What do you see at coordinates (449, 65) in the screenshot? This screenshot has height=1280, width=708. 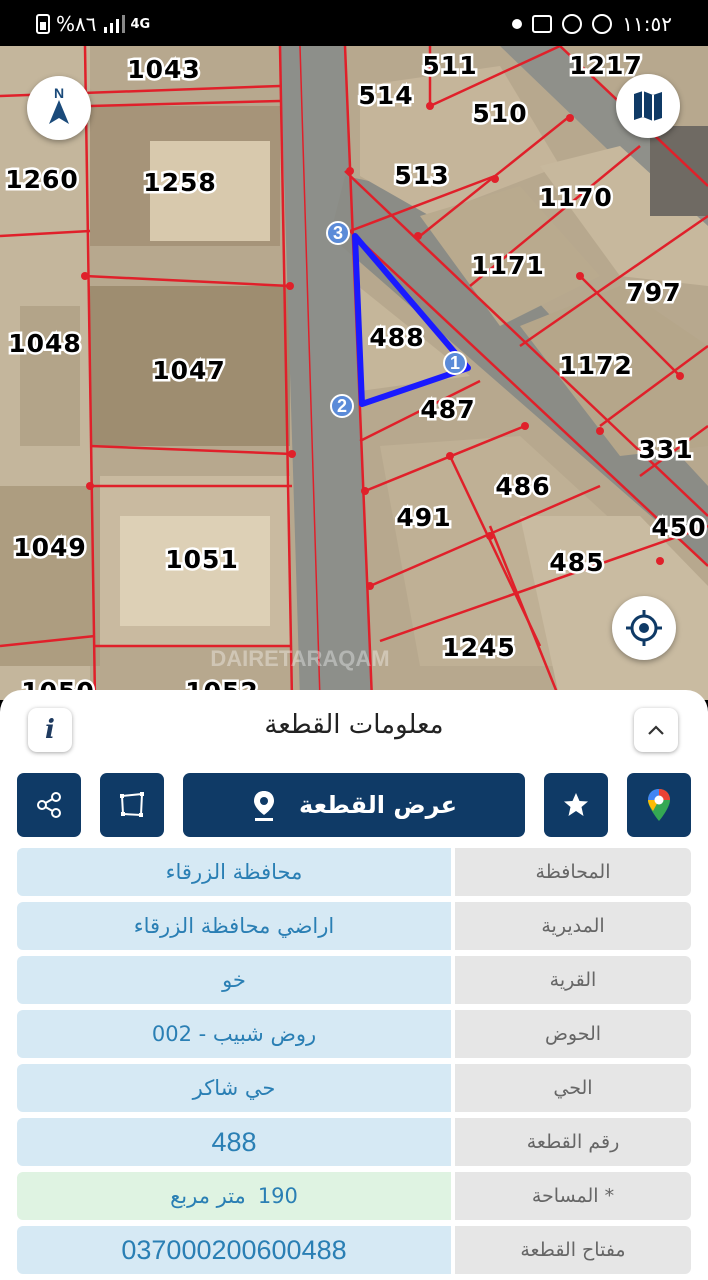 I see `plot-label: 511` at bounding box center [449, 65].